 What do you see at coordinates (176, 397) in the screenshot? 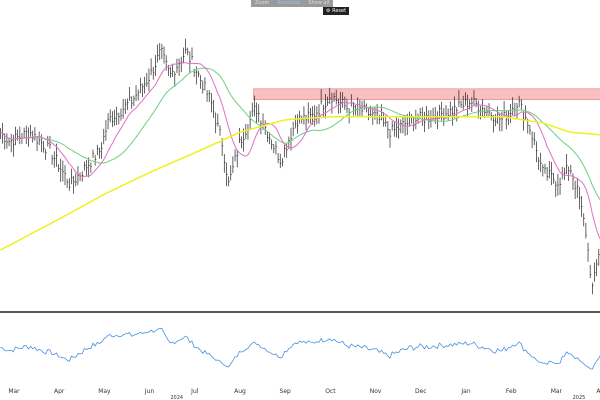
I see `year-label: 2024` at bounding box center [176, 397].